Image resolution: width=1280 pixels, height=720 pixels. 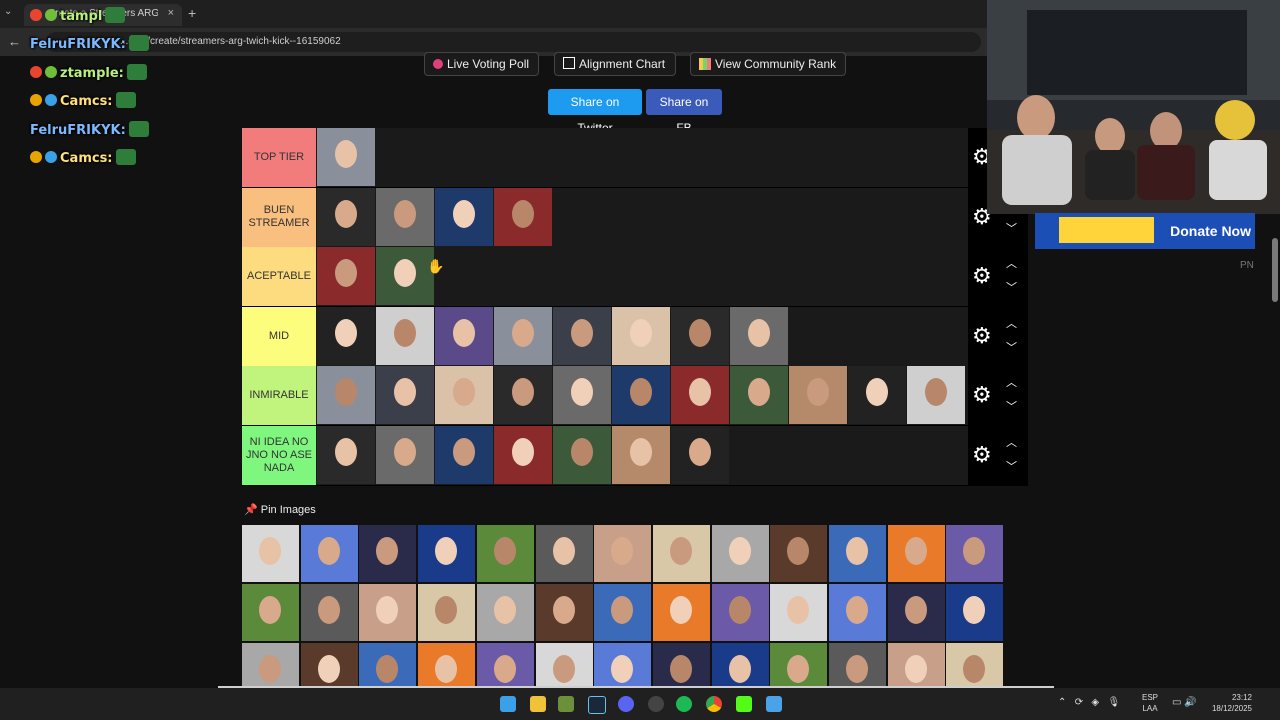 I want to click on notepad-icon, so click(x=774, y=704).